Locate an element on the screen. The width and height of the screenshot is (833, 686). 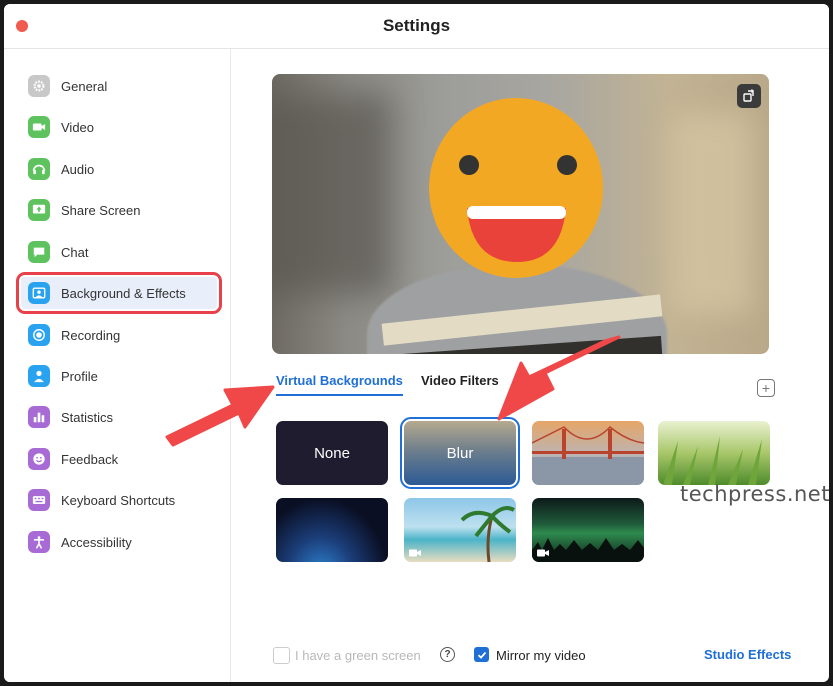
sidebar-item-chat: Chat is located at coordinates (119, 252).